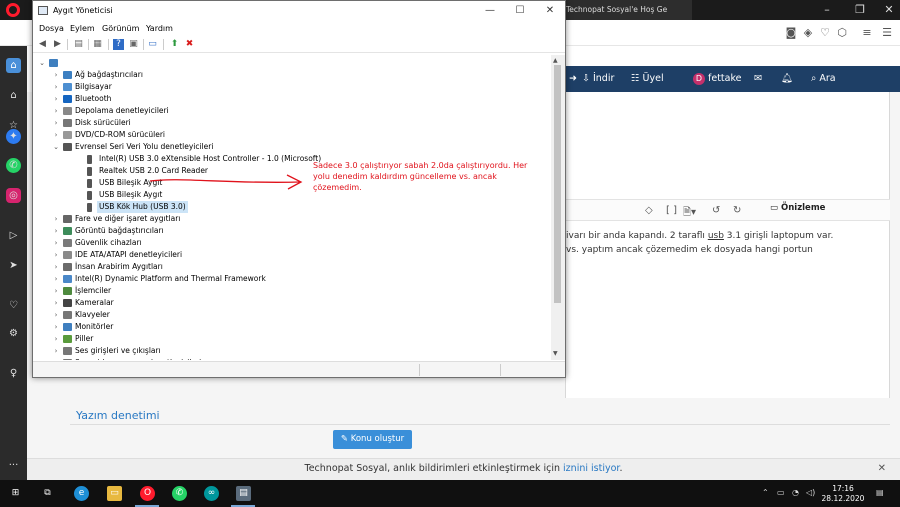 The height and width of the screenshot is (507, 900). I want to click on dm-minimize-icon: —, so click(490, 11).